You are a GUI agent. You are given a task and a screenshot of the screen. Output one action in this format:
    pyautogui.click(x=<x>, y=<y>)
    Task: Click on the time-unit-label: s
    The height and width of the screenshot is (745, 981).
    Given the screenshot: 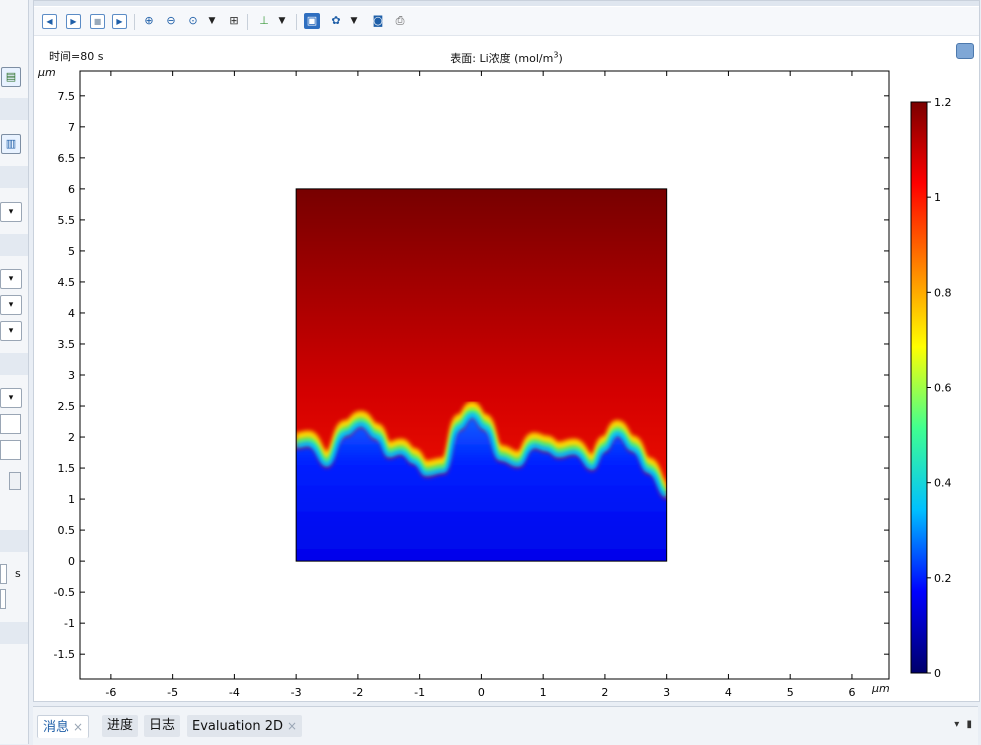 What is the action you would take?
    pyautogui.click(x=18, y=573)
    